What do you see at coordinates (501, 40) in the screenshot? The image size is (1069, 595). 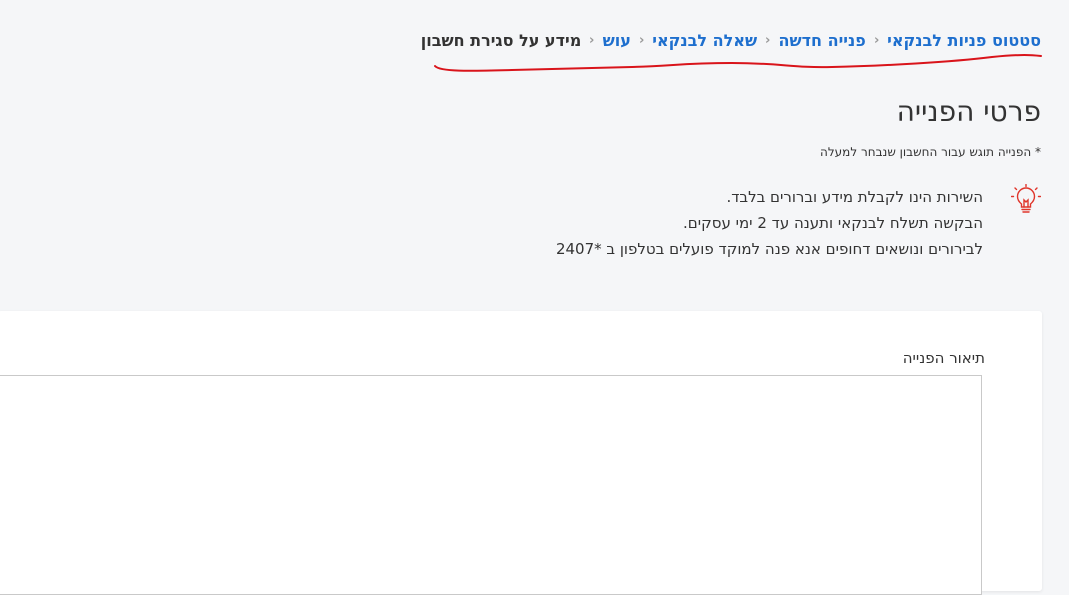 I see `breadcrumb-current: מידע על סגירת חשבון` at bounding box center [501, 40].